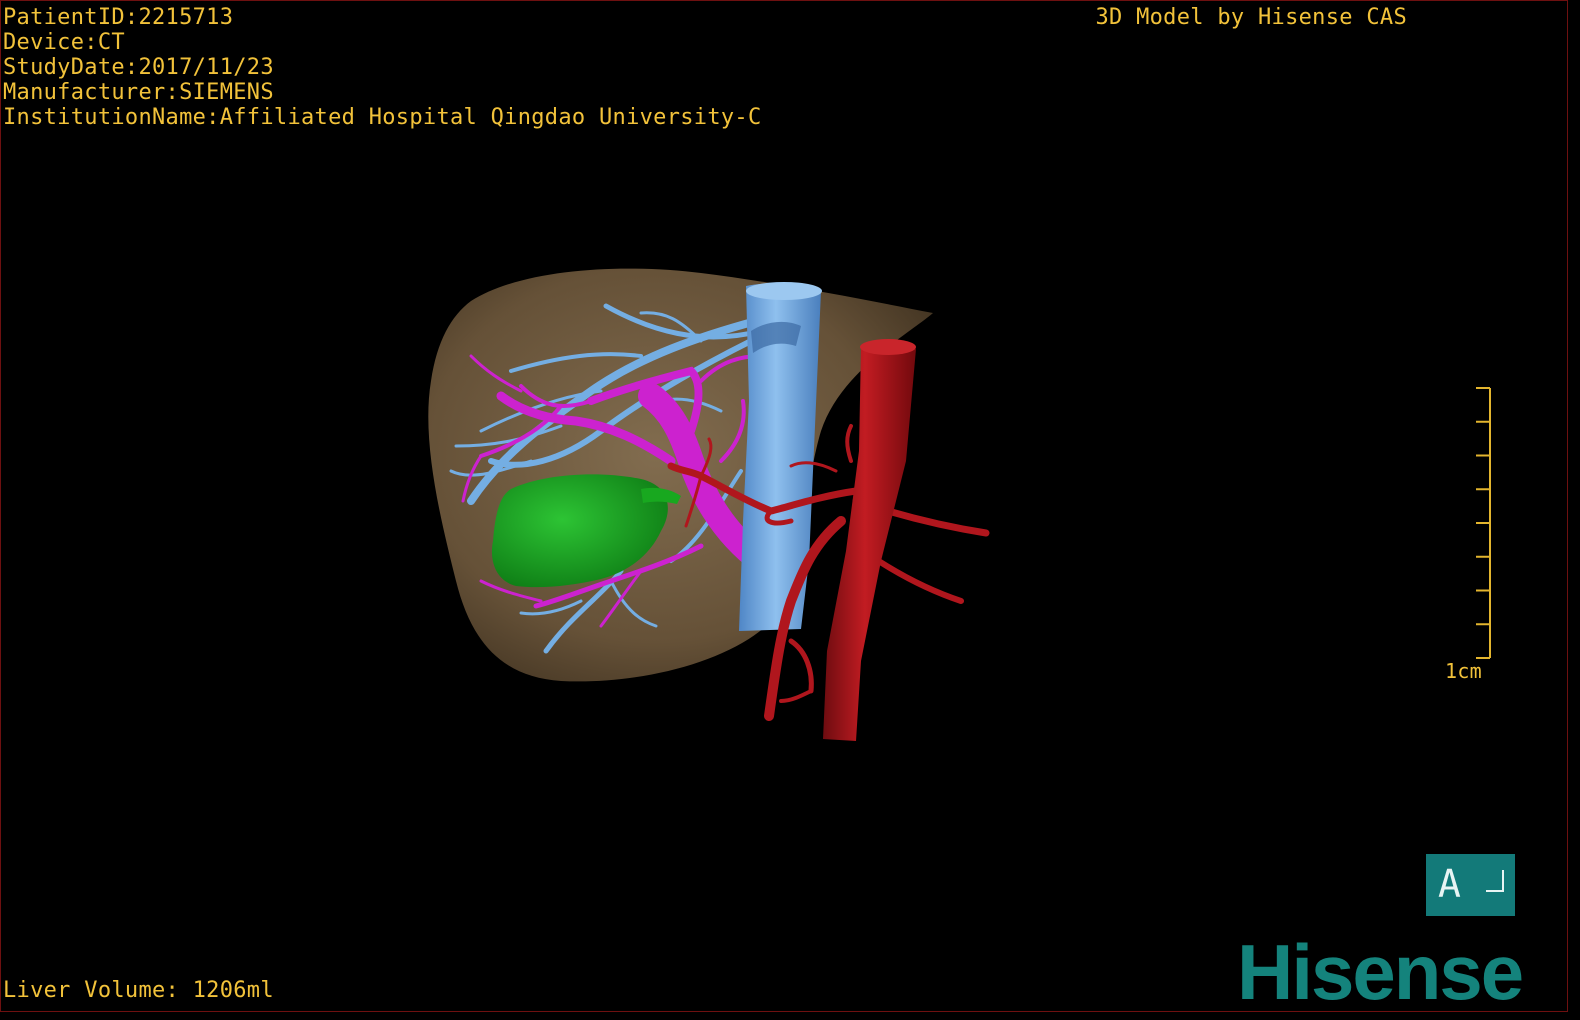  I want to click on viewer-title: 3D Model by Hisense CAS, so click(1251, 17).